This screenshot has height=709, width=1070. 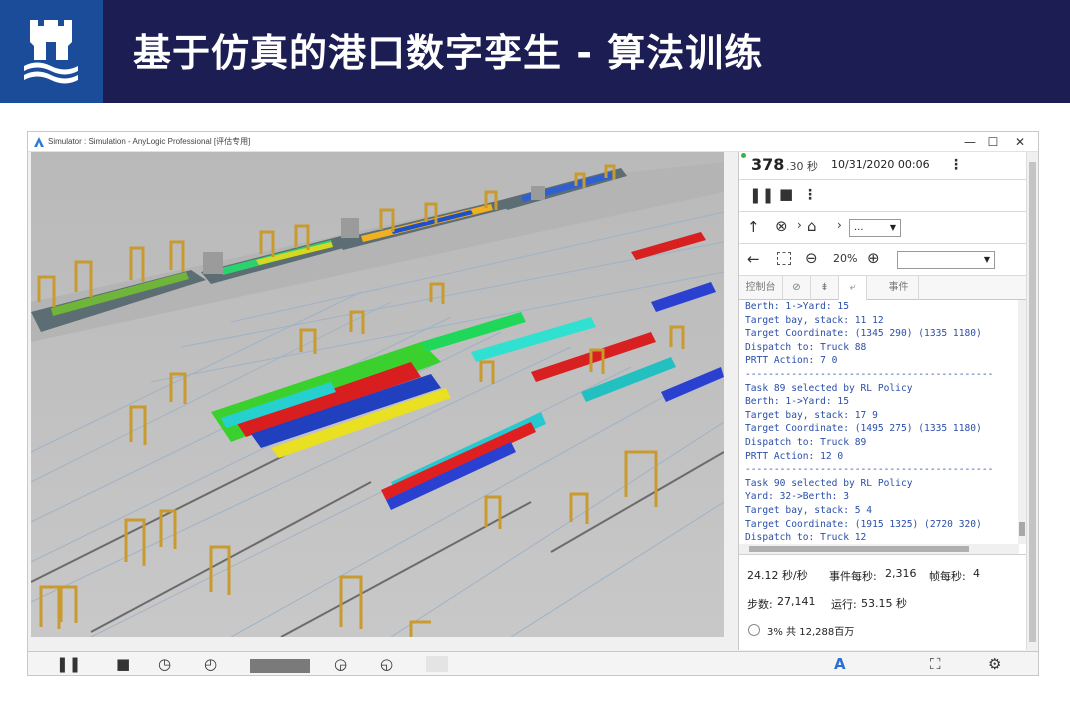 I want to click on zoom-level: 20%, so click(x=845, y=258).